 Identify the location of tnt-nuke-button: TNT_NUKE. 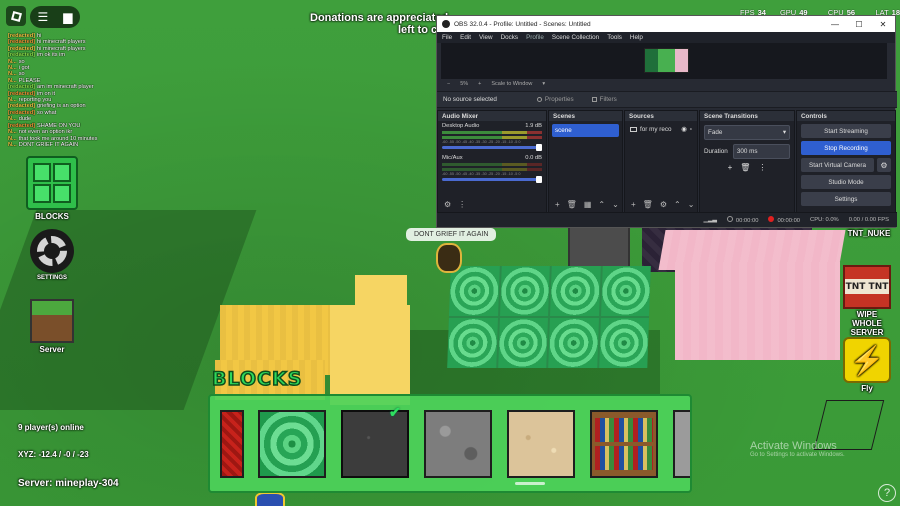
(869, 233).